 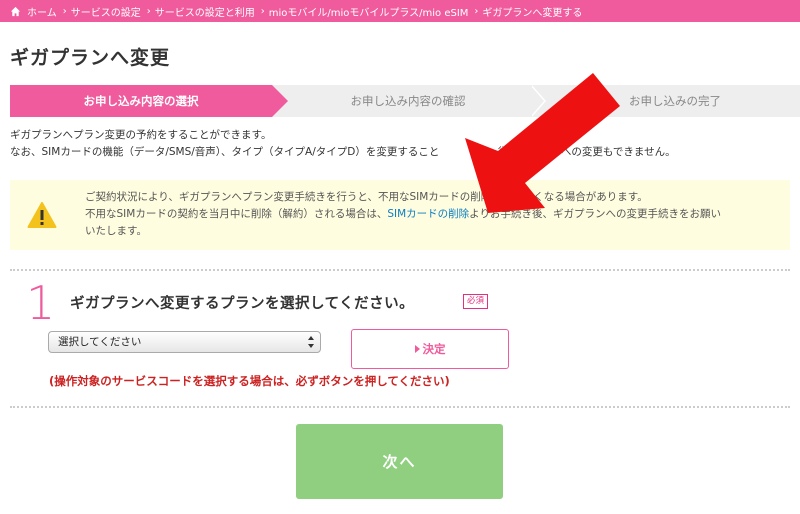 What do you see at coordinates (236, 214) in the screenshot?
I see `warning-line-2-before: 不用なSIMカードの契約を当月中に削除（解約）される場合は、` at bounding box center [236, 214].